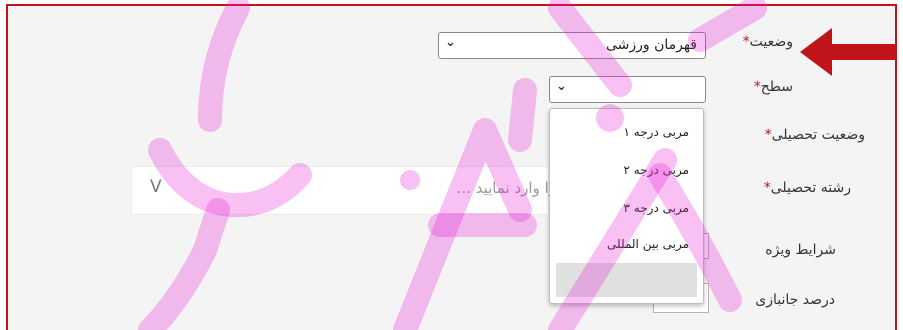 This screenshot has width=903, height=330. What do you see at coordinates (572, 45) in the screenshot?
I see `status-select: قهرمان ورزشی ⌄` at bounding box center [572, 45].